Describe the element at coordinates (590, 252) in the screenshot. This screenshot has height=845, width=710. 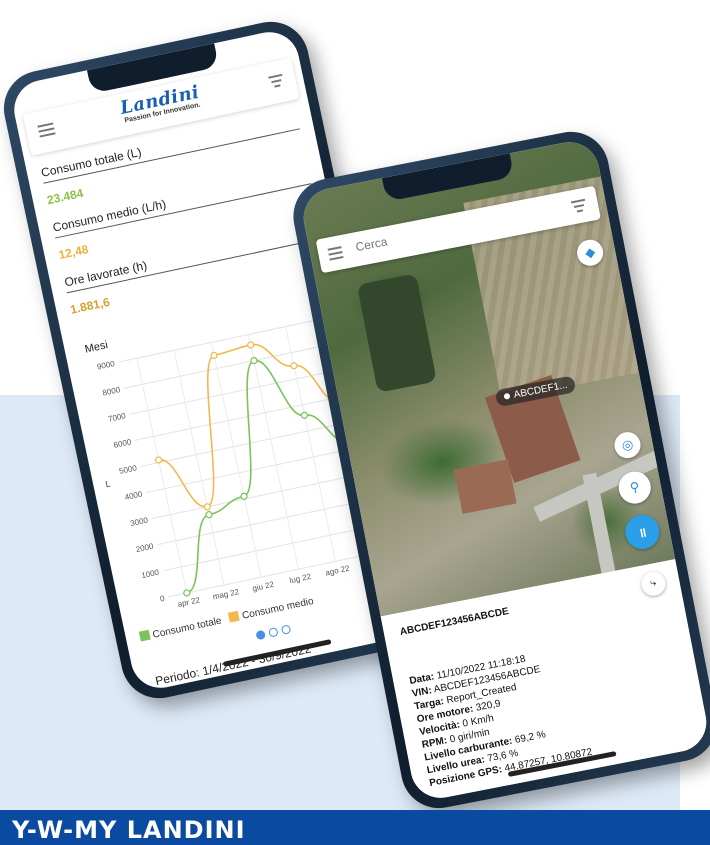
I see `layers-icon: ◆` at that location.